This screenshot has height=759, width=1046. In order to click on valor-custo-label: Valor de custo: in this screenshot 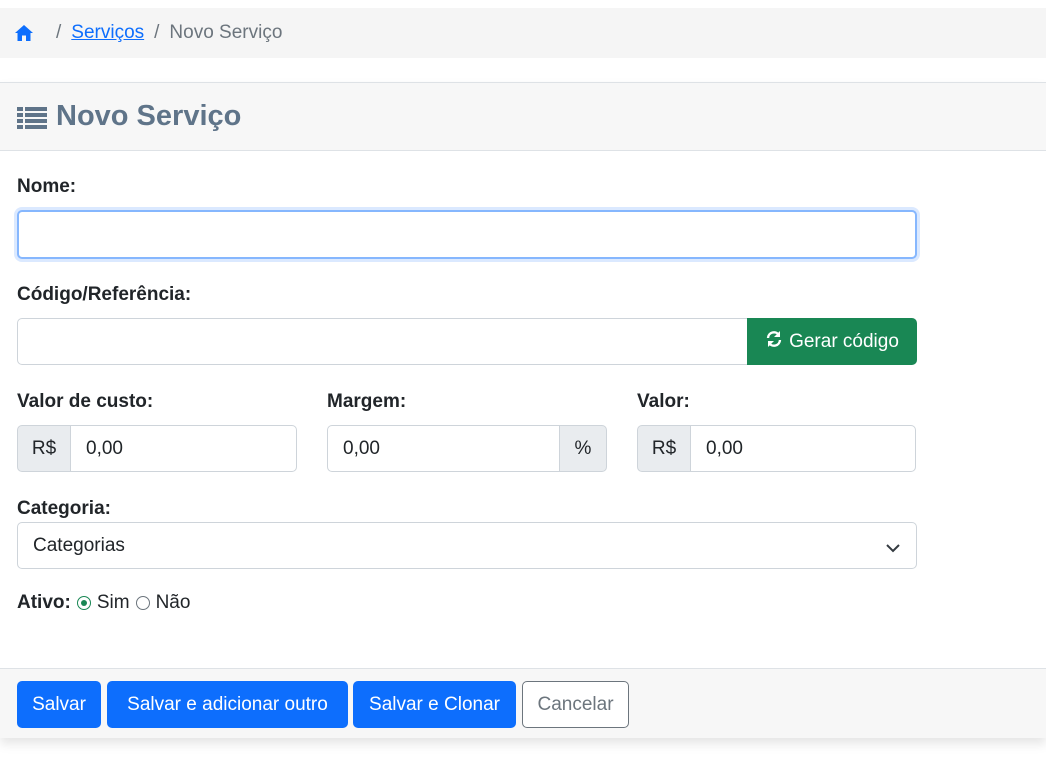, I will do `click(85, 401)`.